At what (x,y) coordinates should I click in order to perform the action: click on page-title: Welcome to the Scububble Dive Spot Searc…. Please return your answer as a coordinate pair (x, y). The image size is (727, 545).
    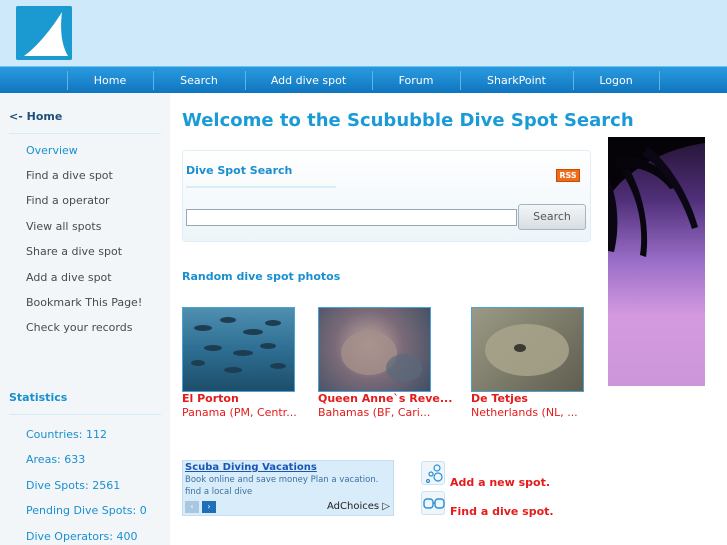
    Looking at the image, I should click on (408, 120).